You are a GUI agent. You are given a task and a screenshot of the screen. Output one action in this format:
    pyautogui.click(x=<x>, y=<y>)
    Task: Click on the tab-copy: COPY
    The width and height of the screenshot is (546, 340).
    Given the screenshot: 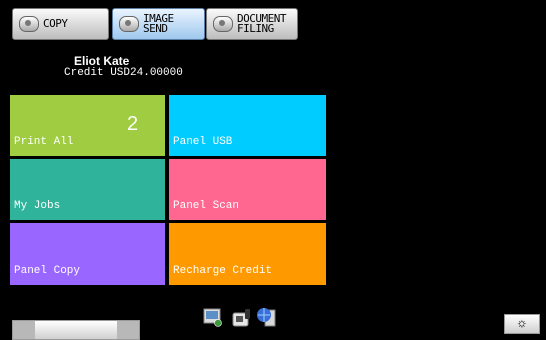 What is the action you would take?
    pyautogui.click(x=60, y=24)
    